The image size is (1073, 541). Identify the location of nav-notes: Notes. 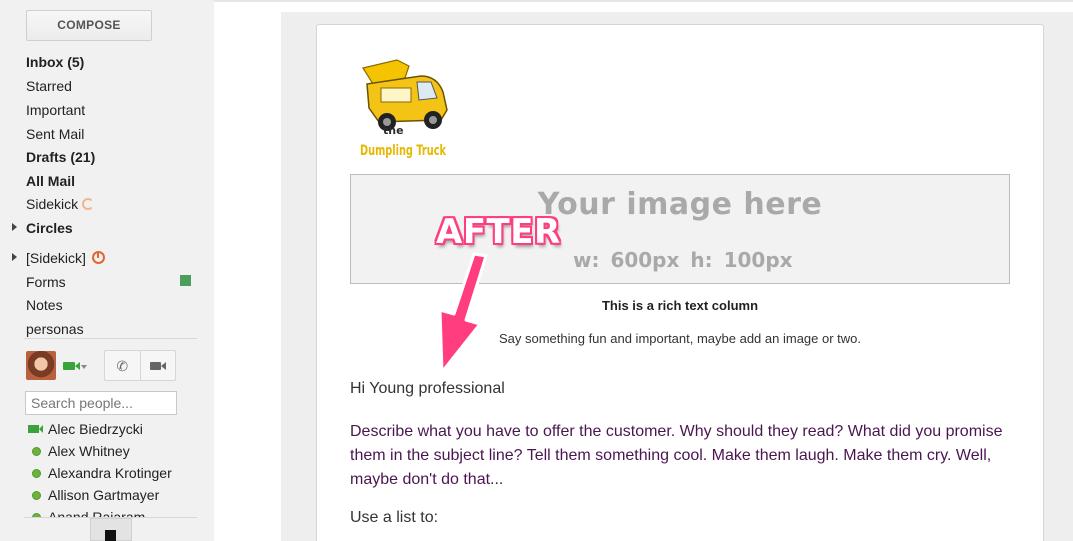
(44, 305).